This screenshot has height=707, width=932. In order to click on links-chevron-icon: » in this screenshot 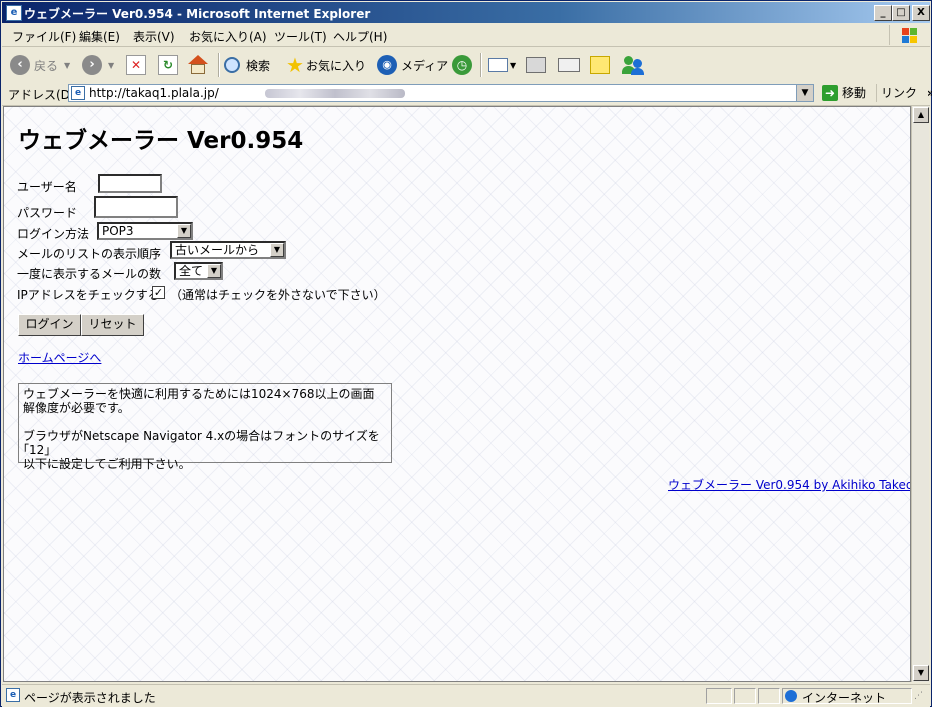, I will do `click(929, 93)`.